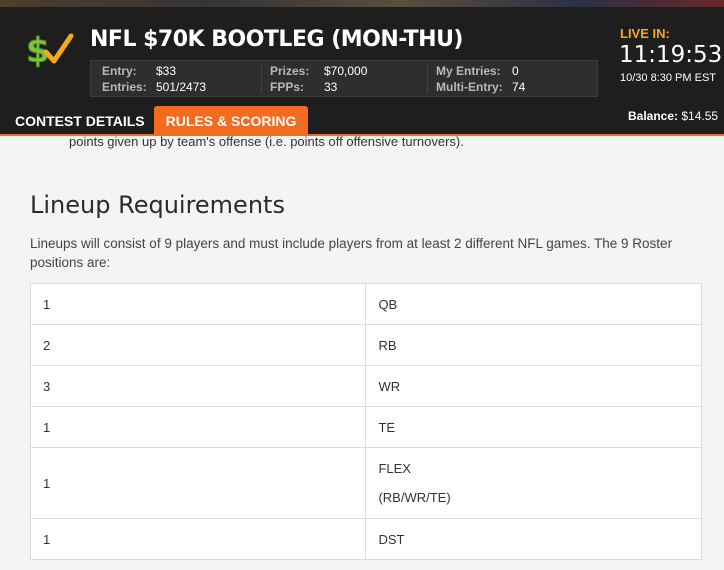  Describe the element at coordinates (198, 345) in the screenshot. I see `position-count: 2` at that location.